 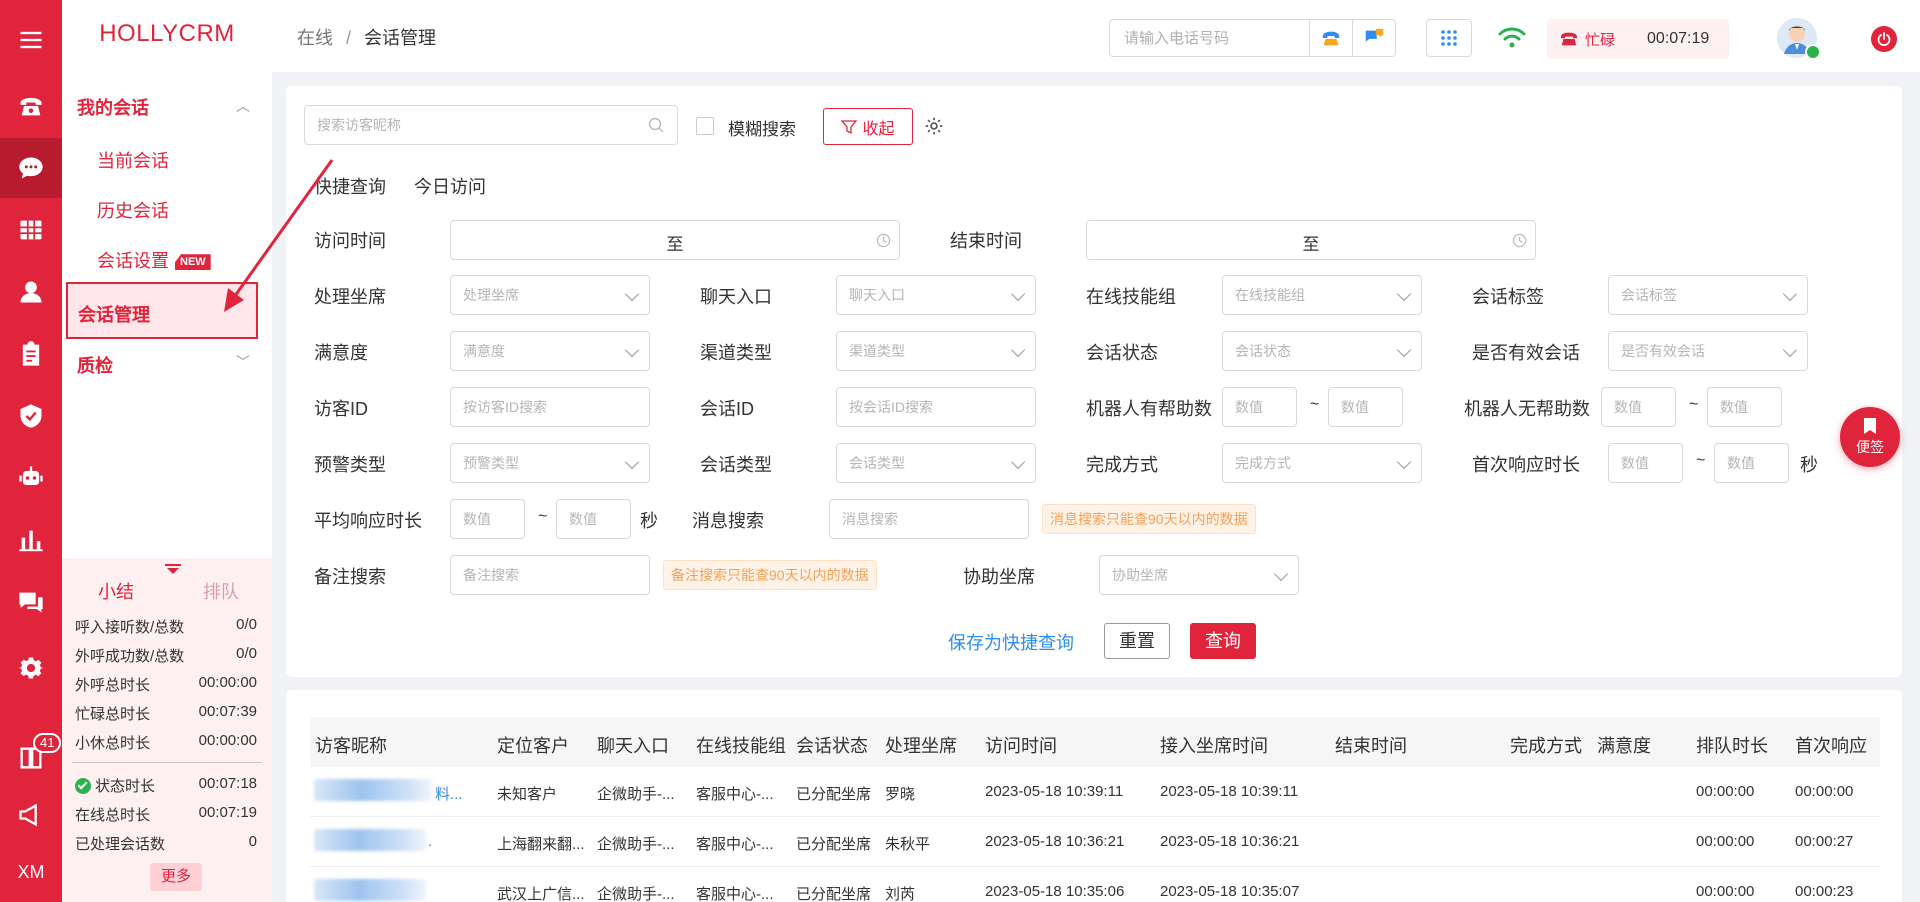 What do you see at coordinates (31, 40) in the screenshot?
I see `menu-icon` at bounding box center [31, 40].